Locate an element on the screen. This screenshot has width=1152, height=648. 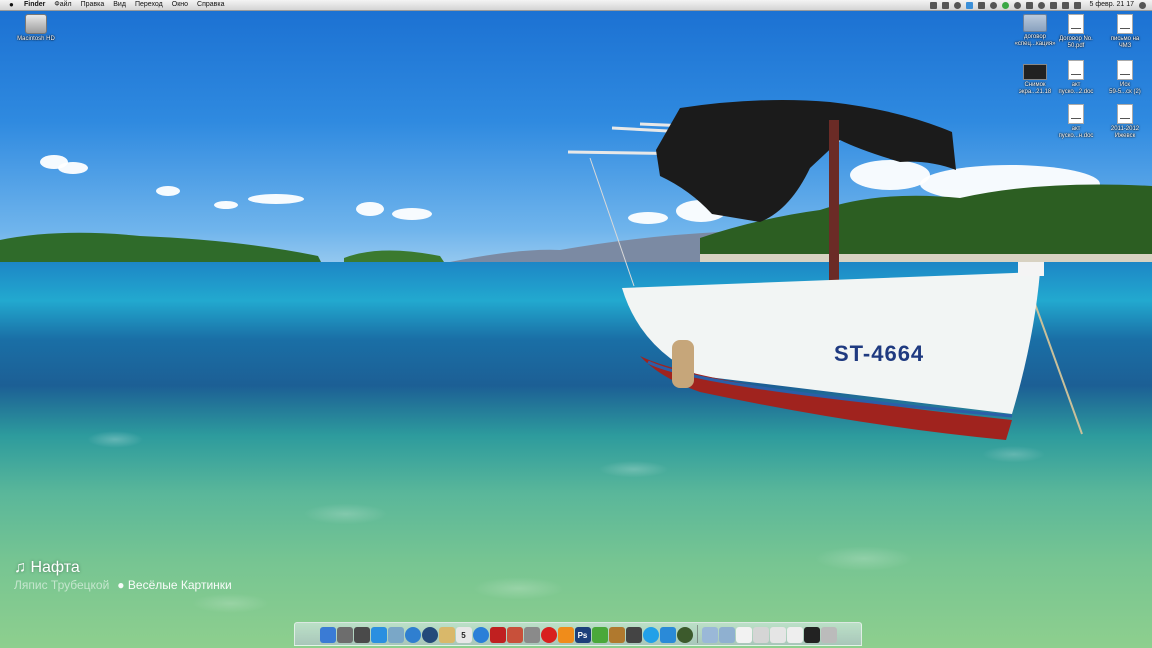
desktop-icon-label: Снимок экра...21.18 is located at coordinates (1035, 88).